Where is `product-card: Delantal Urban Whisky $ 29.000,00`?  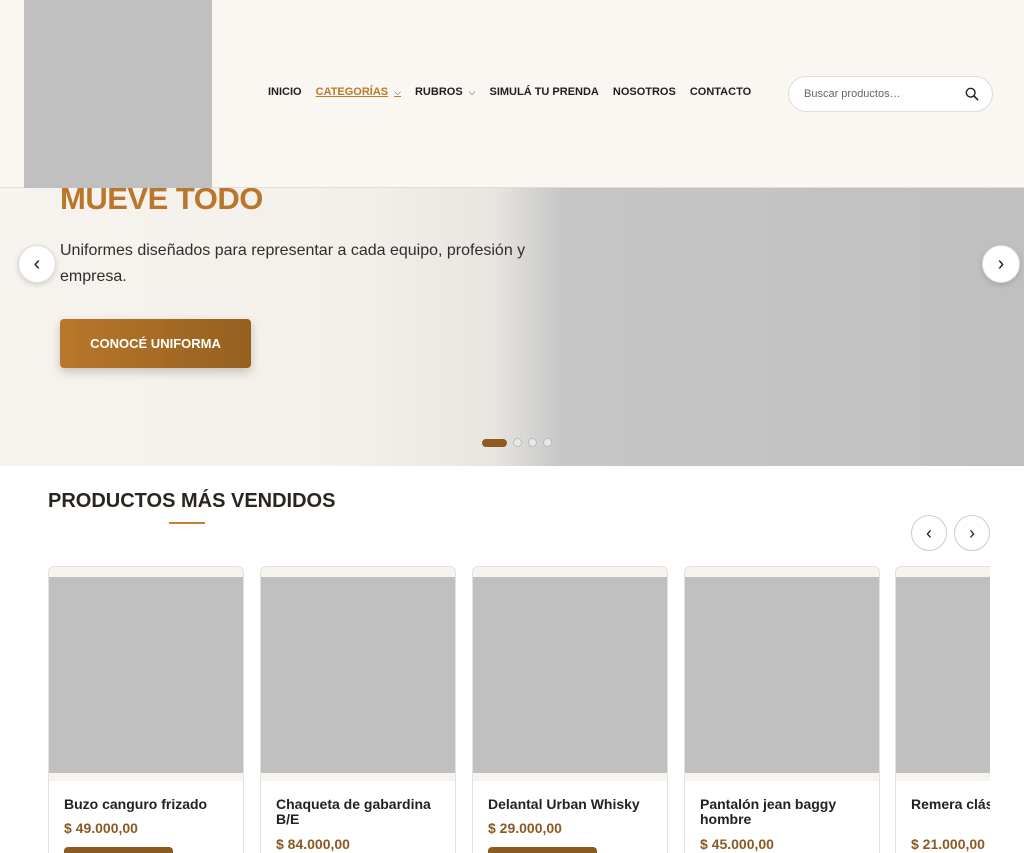 product-card: Delantal Urban Whisky $ 29.000,00 is located at coordinates (570, 709).